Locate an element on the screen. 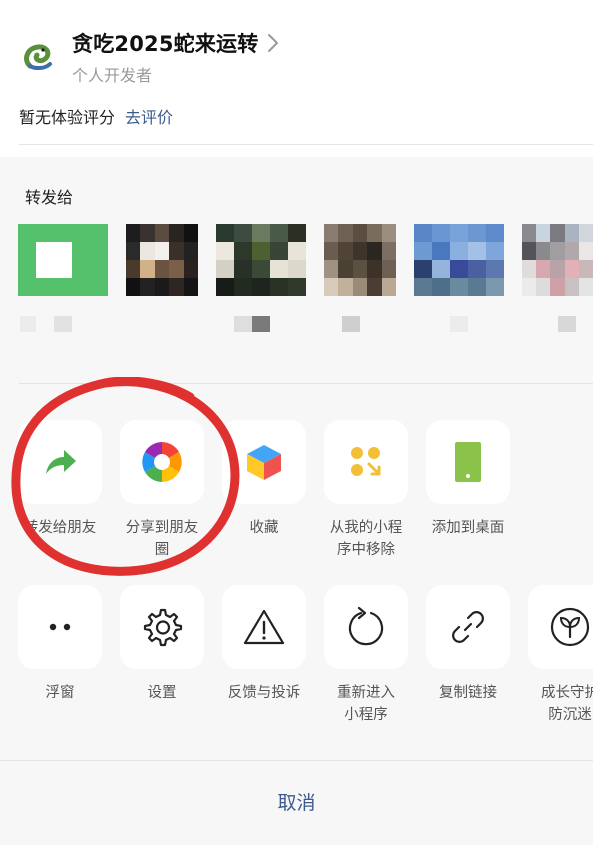  share-to-friend-tile is located at coordinates (60, 462).